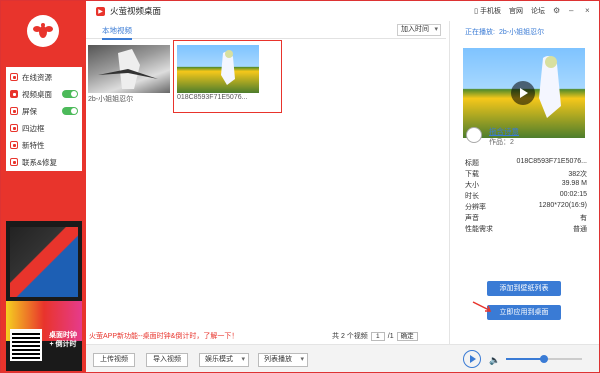  What do you see at coordinates (472, 196) in the screenshot?
I see `info-key: 时长` at bounding box center [472, 196].